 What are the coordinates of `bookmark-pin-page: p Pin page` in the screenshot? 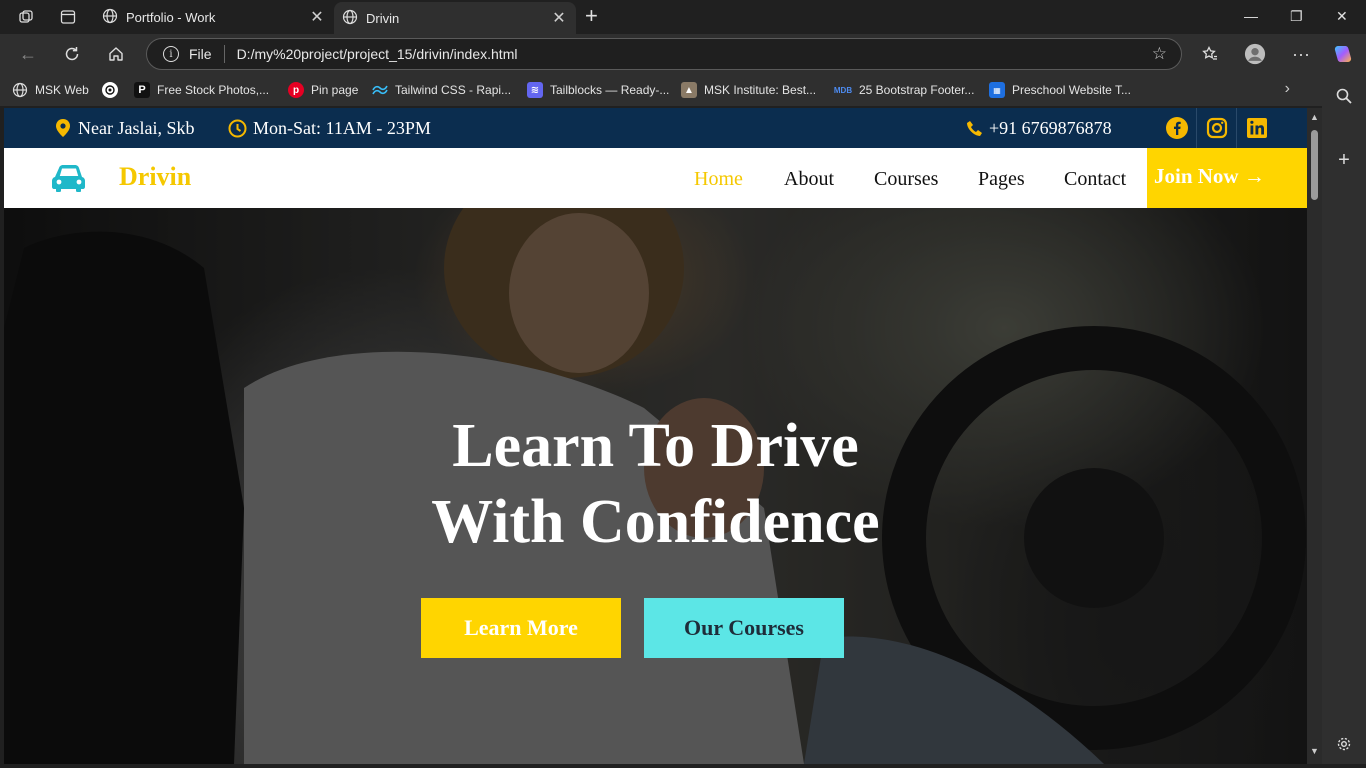 It's located at (323, 90).